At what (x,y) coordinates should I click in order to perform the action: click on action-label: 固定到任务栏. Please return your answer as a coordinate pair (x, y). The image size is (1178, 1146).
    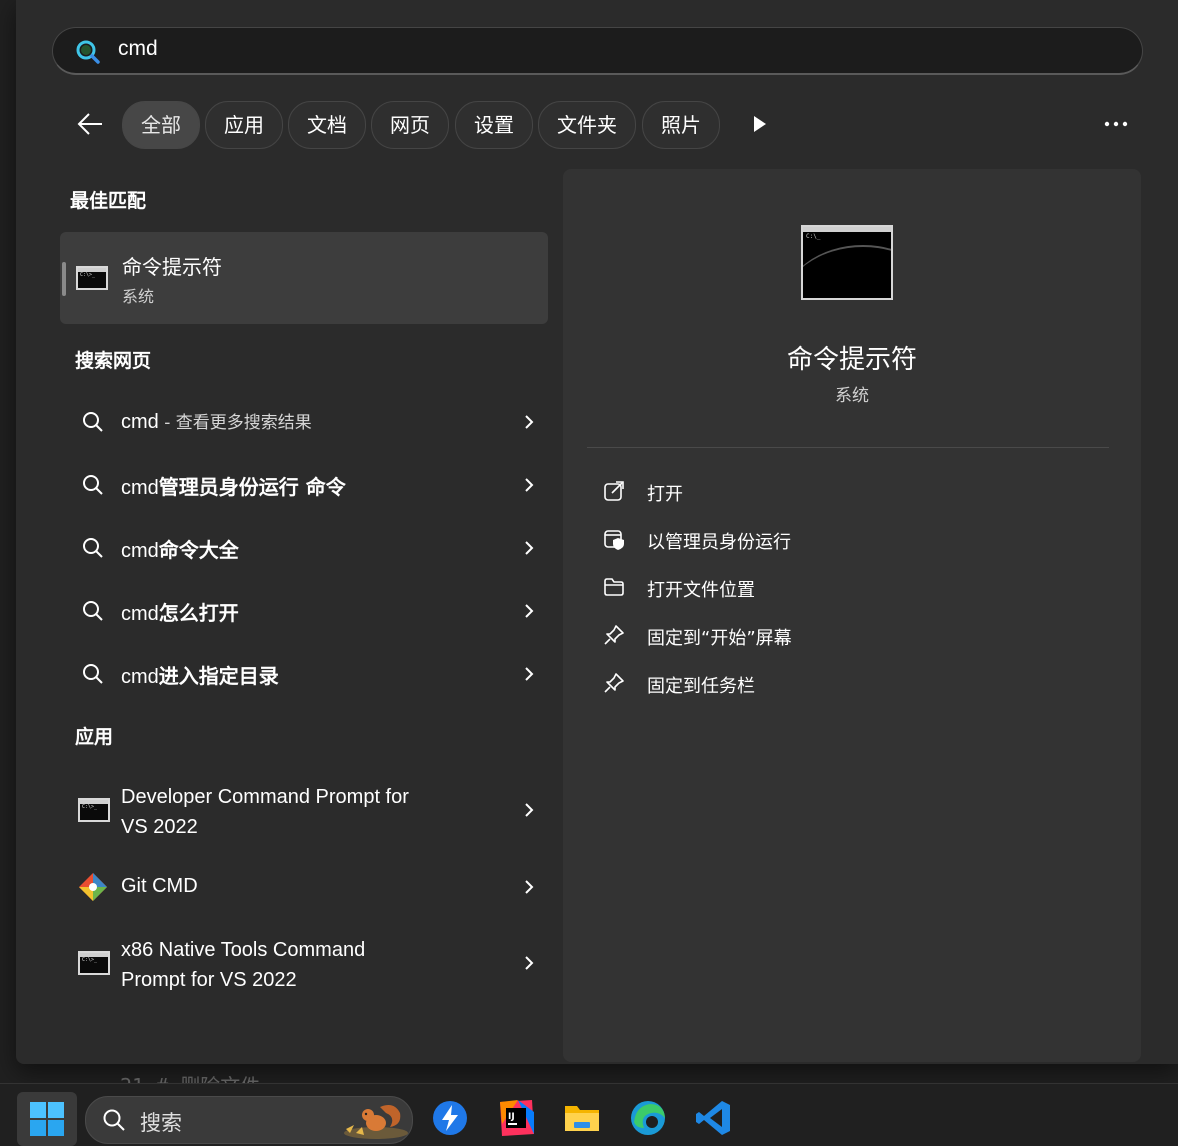
    Looking at the image, I should click on (701, 686).